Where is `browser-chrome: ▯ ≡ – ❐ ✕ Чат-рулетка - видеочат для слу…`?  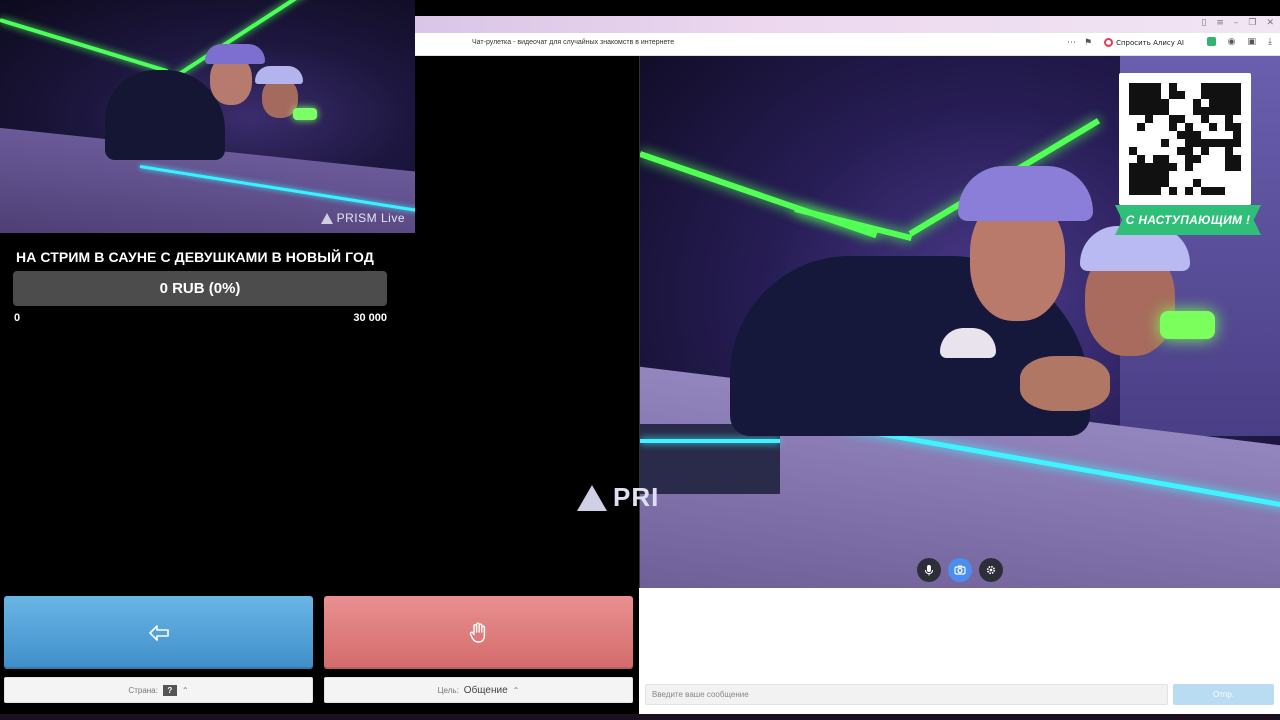 browser-chrome: ▯ ≡ – ❐ ✕ Чат-рулетка - видеочат для слу… is located at coordinates (847, 36).